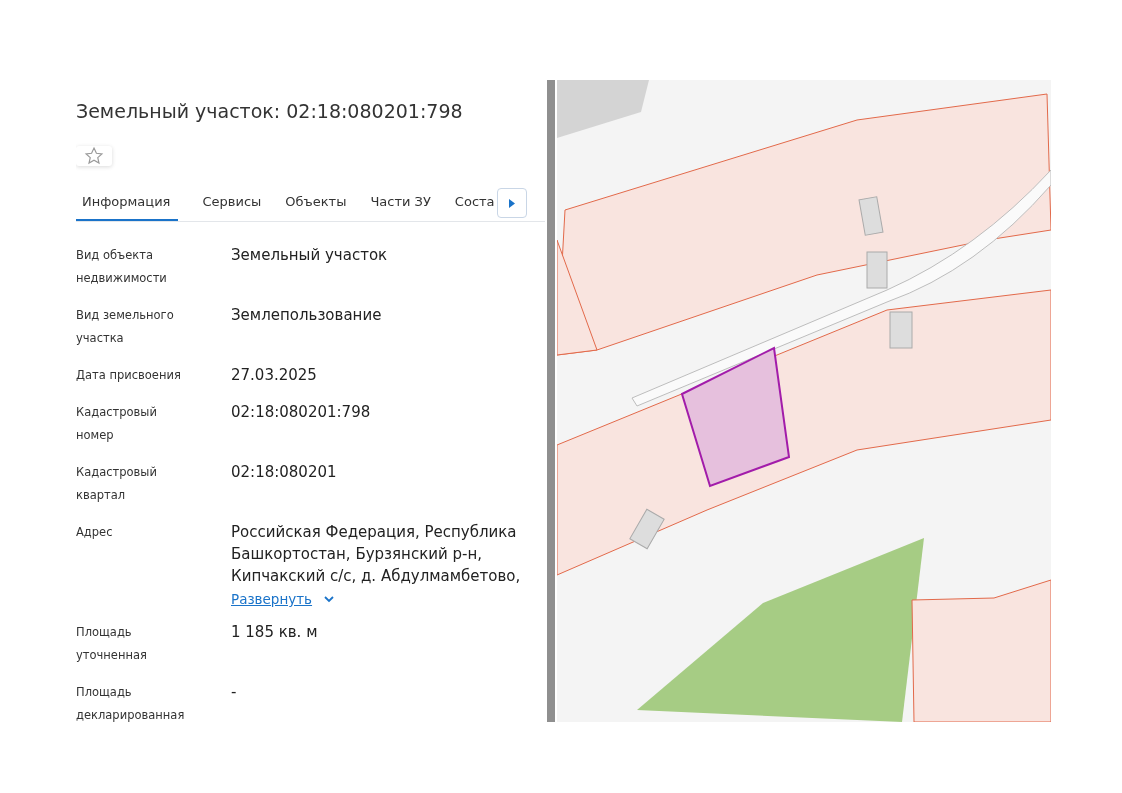 The height and width of the screenshot is (793, 1122). What do you see at coordinates (127, 203) in the screenshot?
I see `tab: Информация` at bounding box center [127, 203].